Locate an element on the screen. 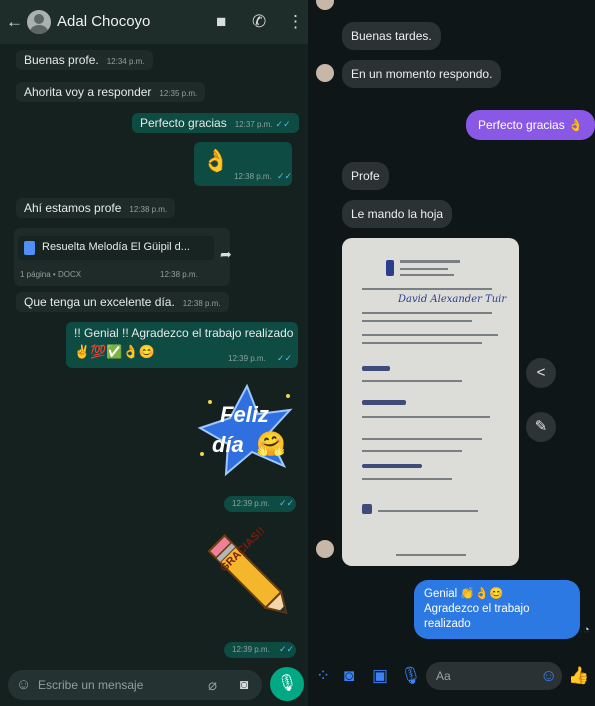 The image size is (595, 706). forward-icon: ➦ is located at coordinates (226, 254).